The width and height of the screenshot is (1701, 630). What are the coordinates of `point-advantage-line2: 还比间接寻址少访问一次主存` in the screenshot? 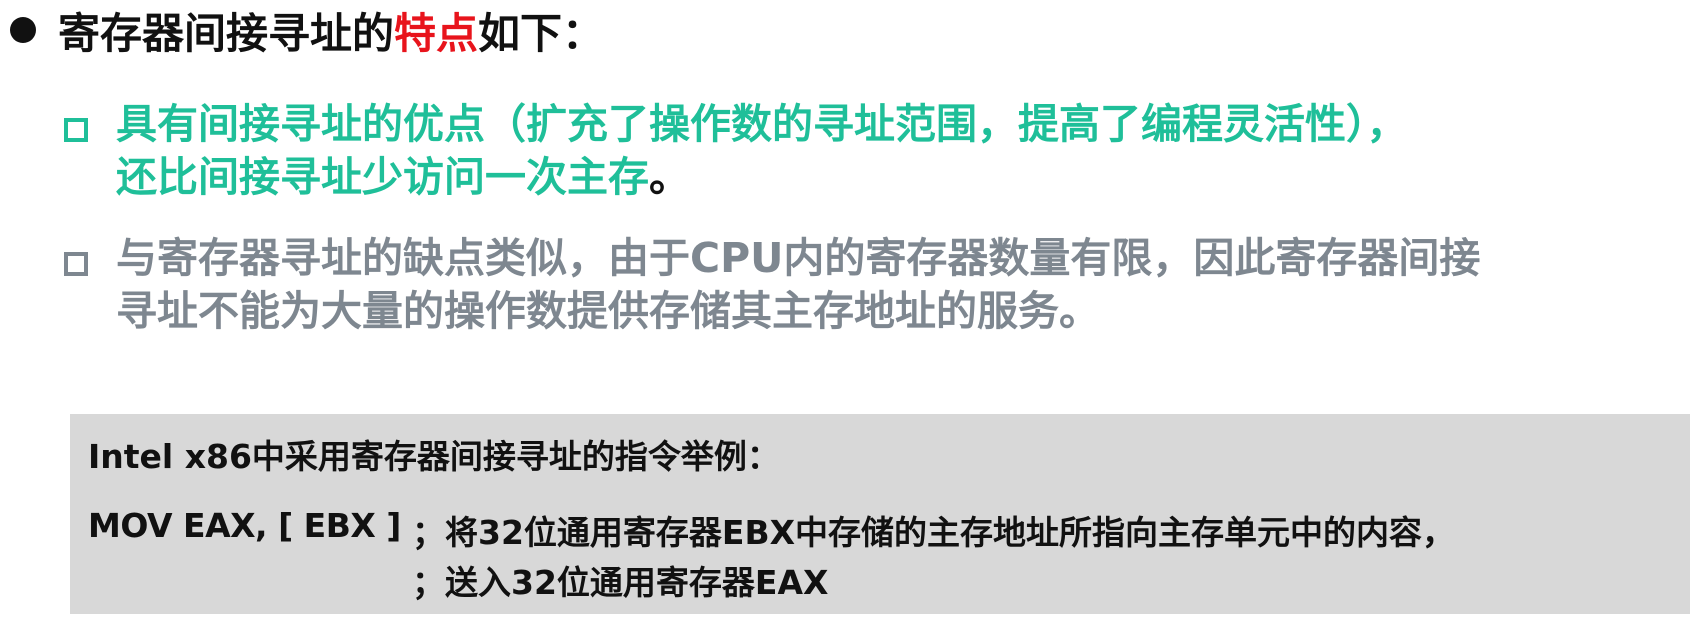 It's located at (382, 177).